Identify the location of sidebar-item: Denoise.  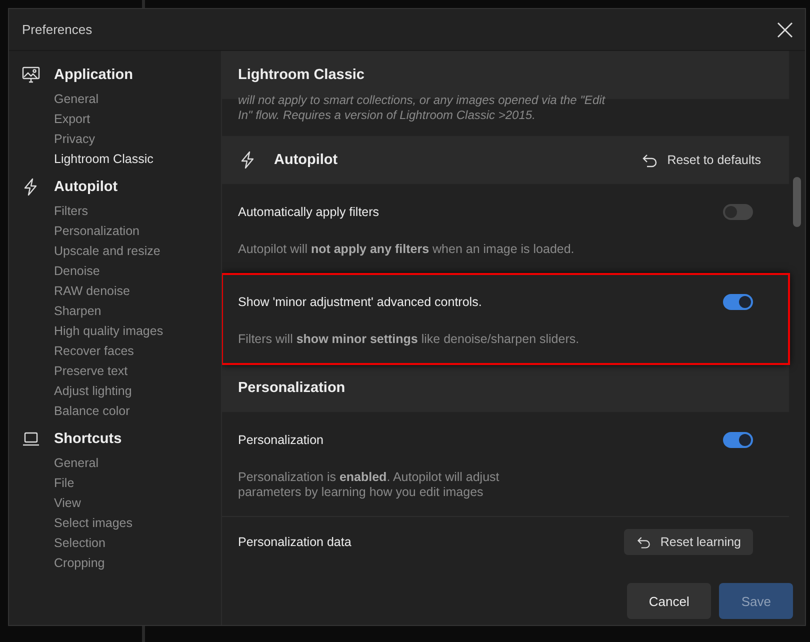
(137, 271).